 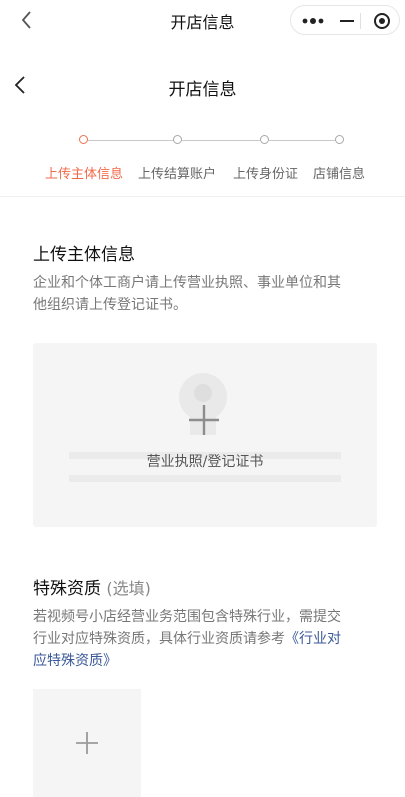 I want to click on special-desc-line: 若视频号小店经营业务范围包含特殊行业，需提交, so click(x=187, y=617).